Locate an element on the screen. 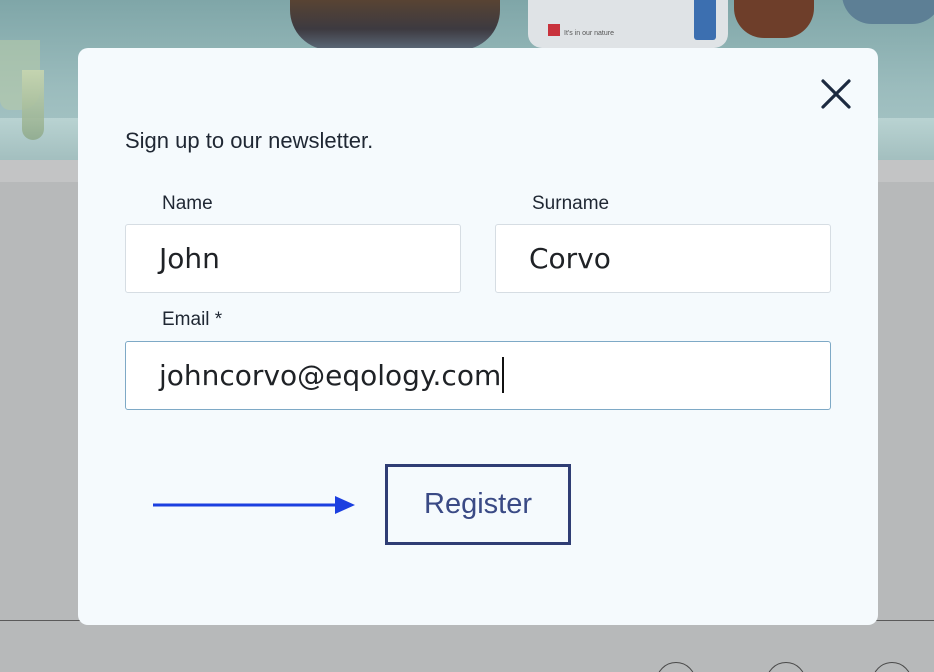  hero-bottle-label: It's in our nature is located at coordinates (589, 33).